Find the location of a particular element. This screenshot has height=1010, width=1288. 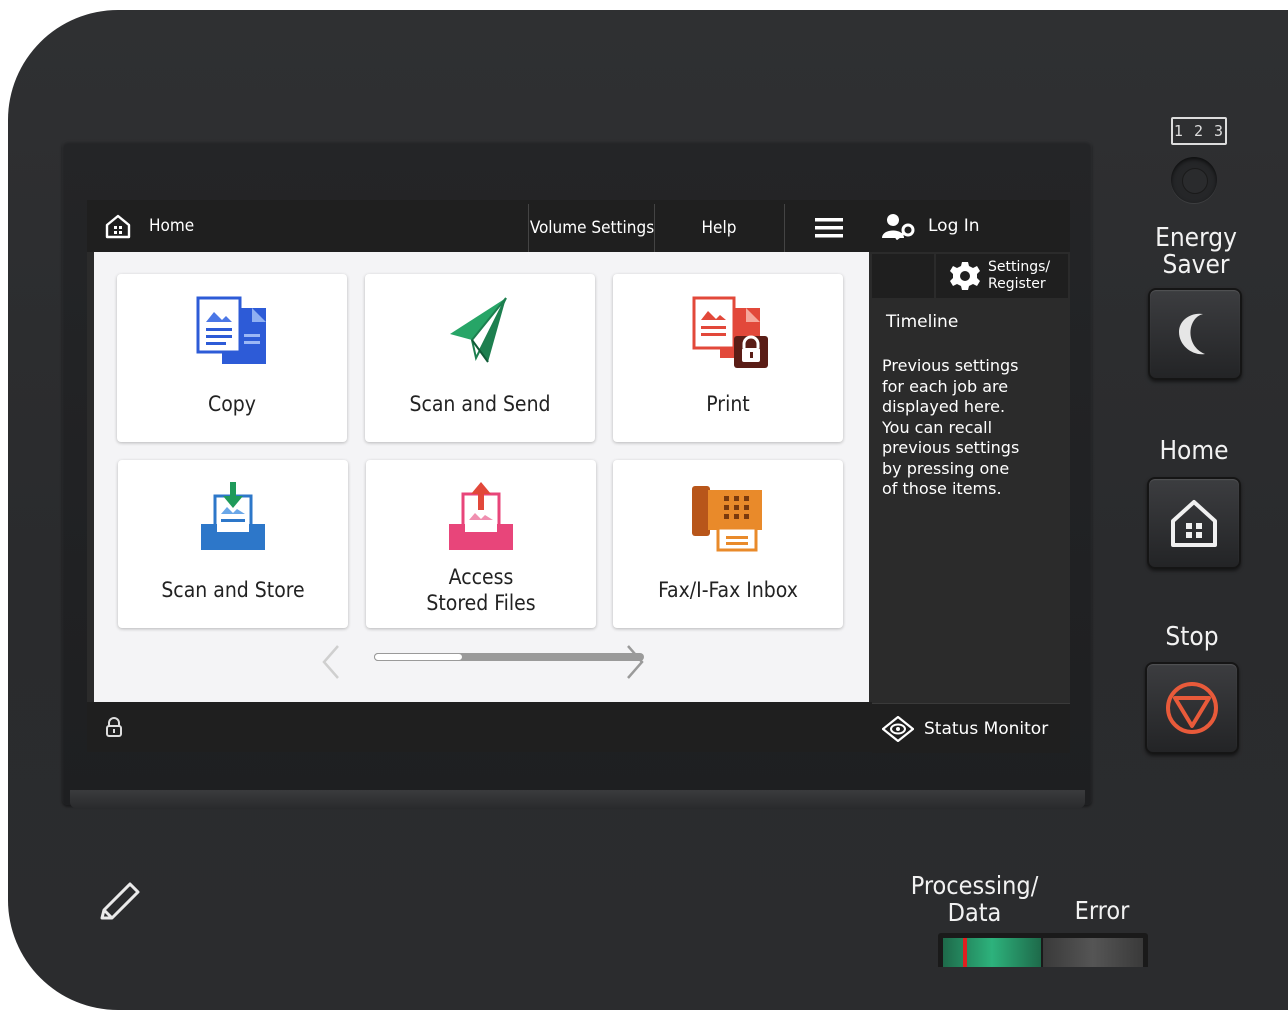

tile-scan-and-send-label: Scan and Send is located at coordinates (480, 404).